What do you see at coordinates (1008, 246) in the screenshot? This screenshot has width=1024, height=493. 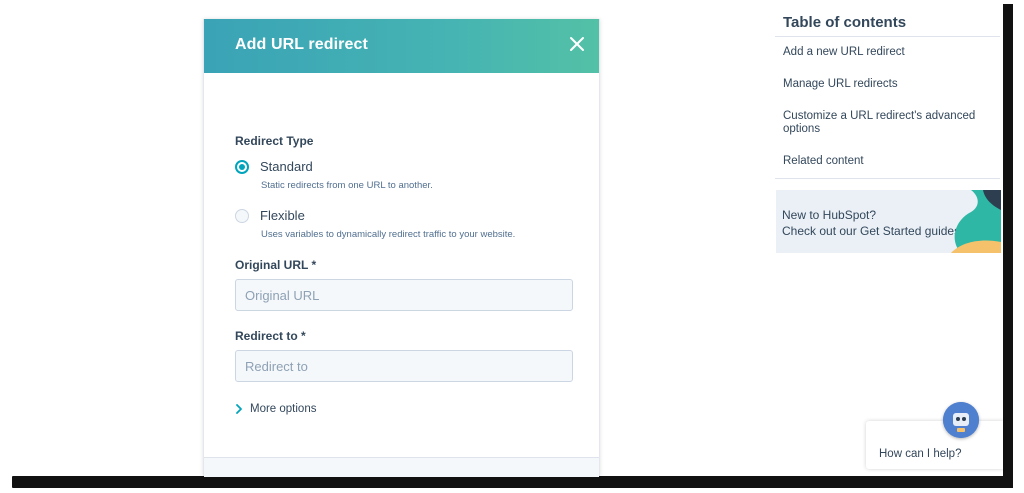 I see `screenshot-shadow-right` at bounding box center [1008, 246].